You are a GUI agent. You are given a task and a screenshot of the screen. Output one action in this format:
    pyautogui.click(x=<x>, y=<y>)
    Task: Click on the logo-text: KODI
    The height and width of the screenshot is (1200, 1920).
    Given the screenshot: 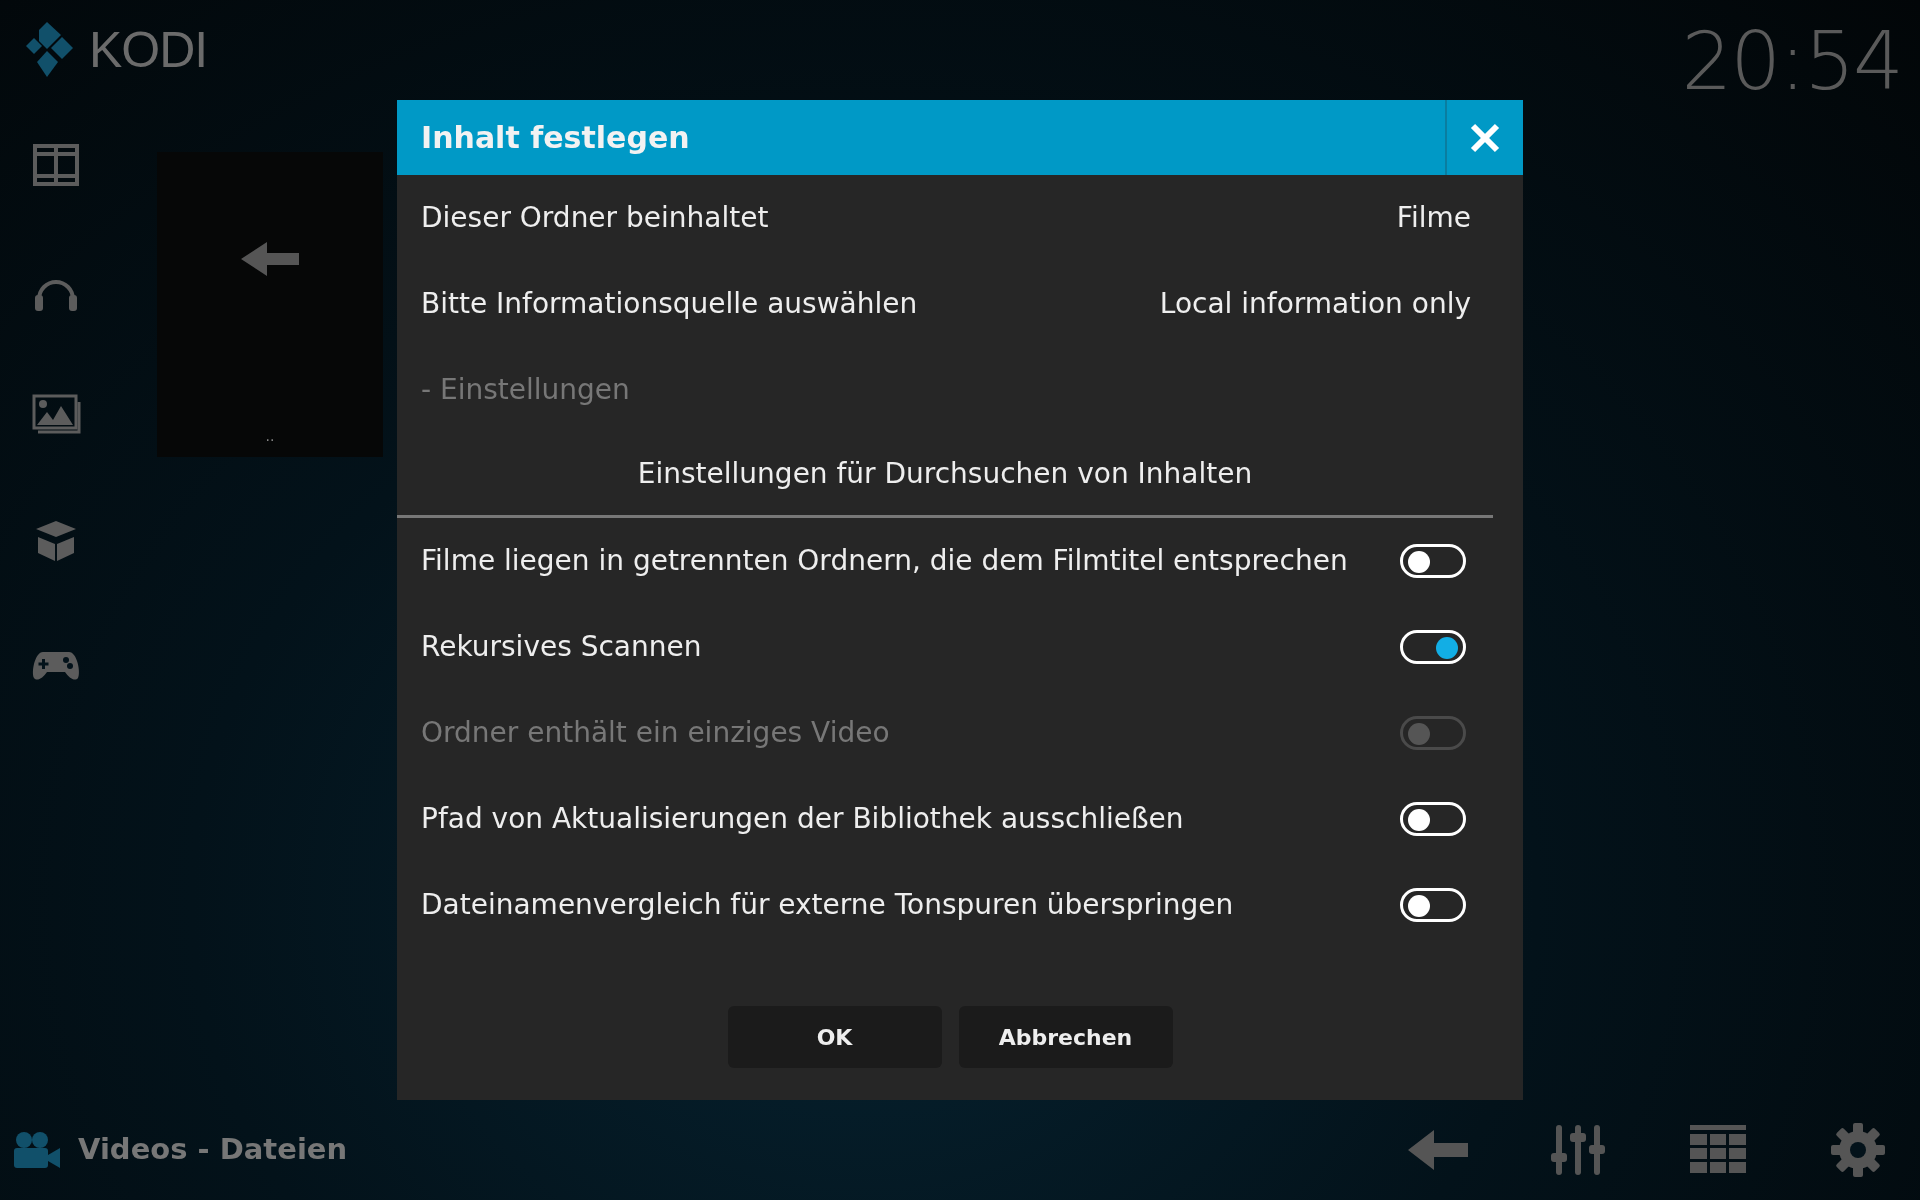 What is the action you would take?
    pyautogui.click(x=148, y=50)
    